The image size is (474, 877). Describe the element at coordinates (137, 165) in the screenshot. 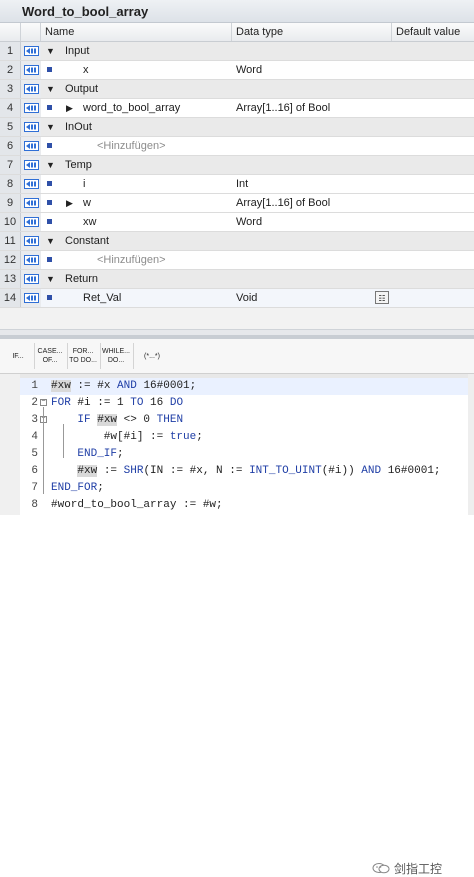

I see `name-cell: ▼ Temp` at that location.